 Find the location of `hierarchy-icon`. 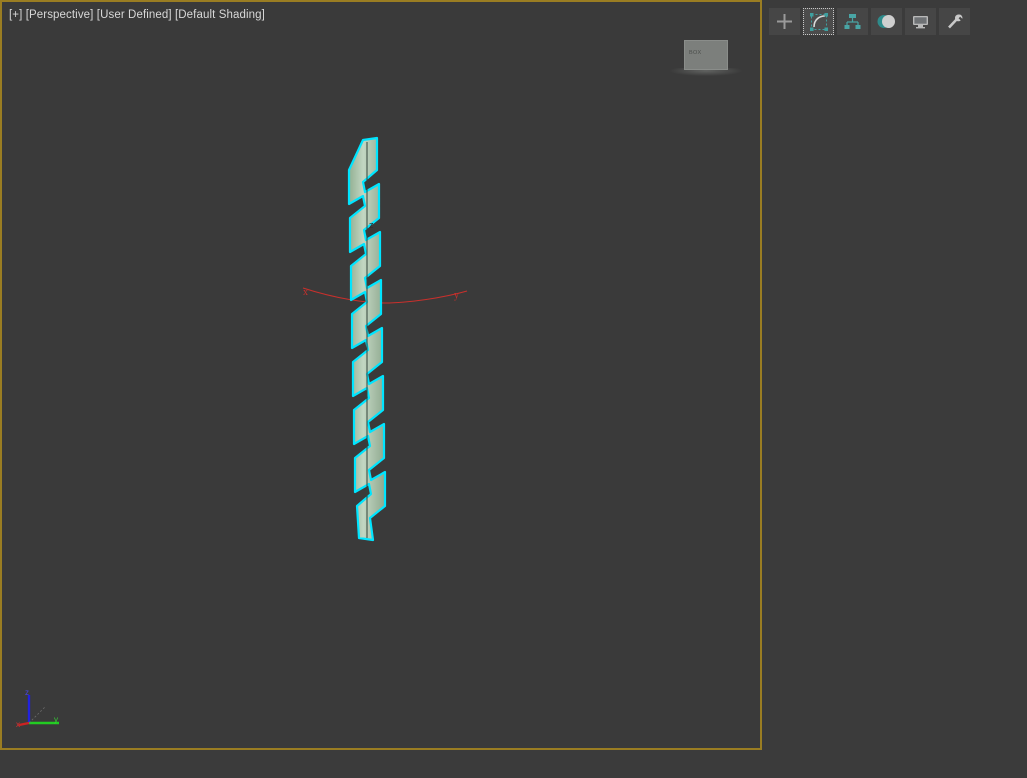

hierarchy-icon is located at coordinates (852, 21).